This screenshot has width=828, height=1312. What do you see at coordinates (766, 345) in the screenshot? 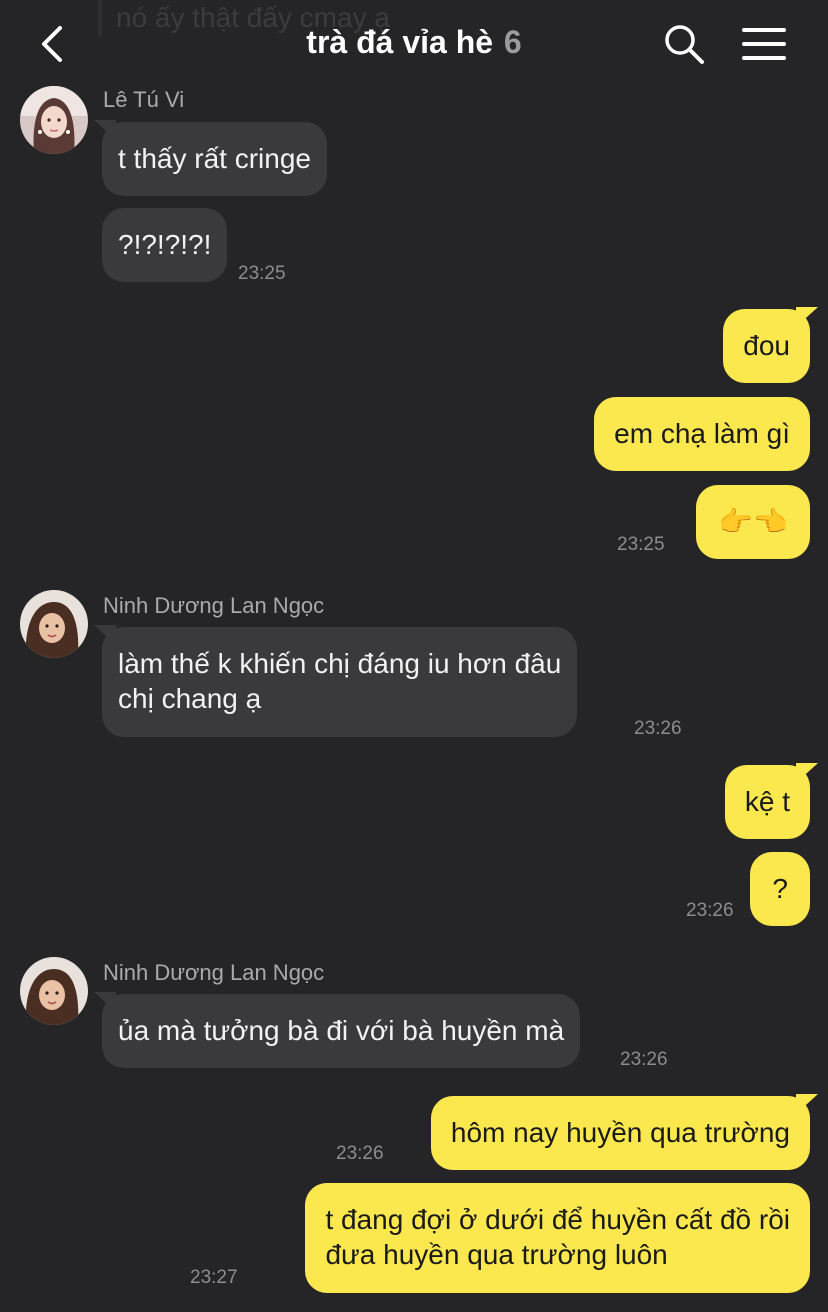
I see `message-text: đou` at bounding box center [766, 345].